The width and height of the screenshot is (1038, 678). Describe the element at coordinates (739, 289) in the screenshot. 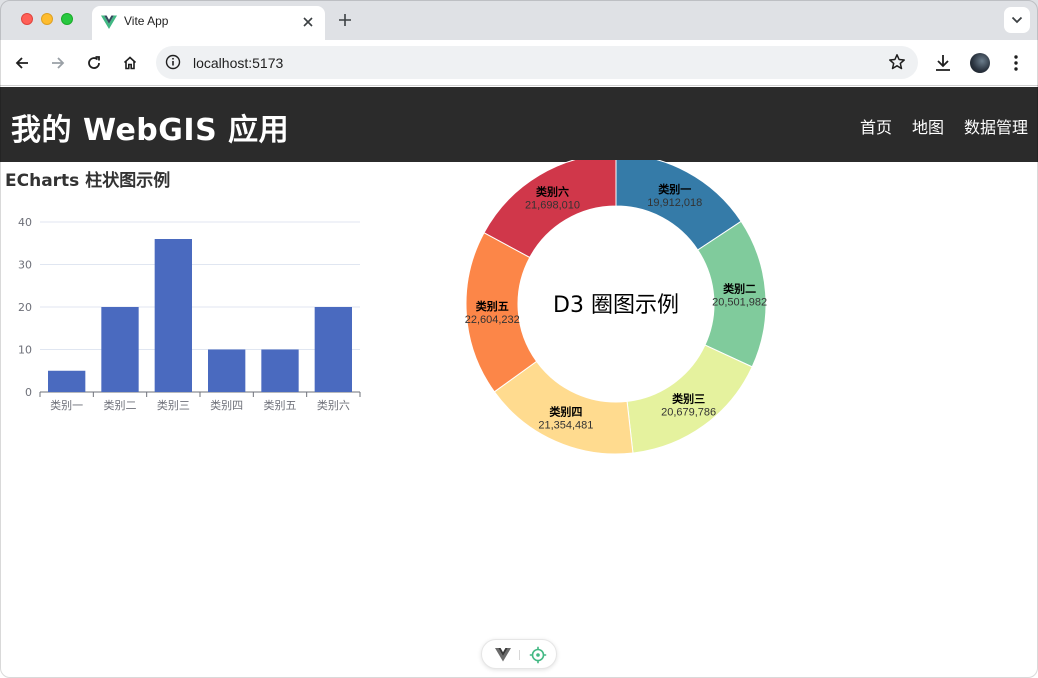

I see `slice-category-label: 类别二` at that location.